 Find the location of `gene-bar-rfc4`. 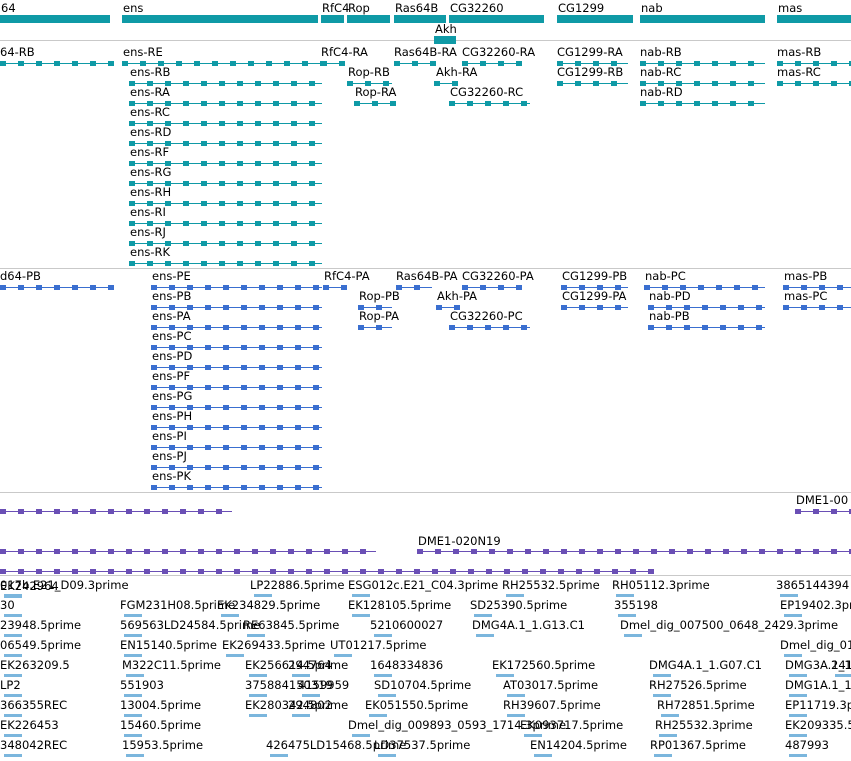

gene-bar-rfc4 is located at coordinates (332, 19).